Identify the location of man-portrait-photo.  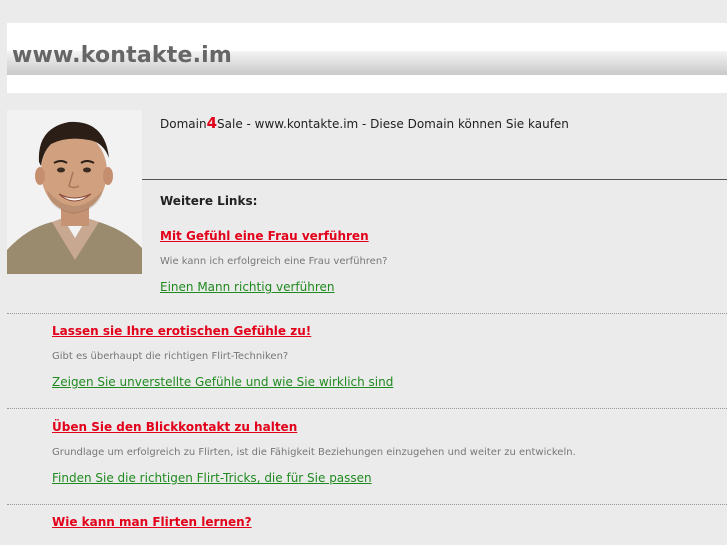
(74, 192).